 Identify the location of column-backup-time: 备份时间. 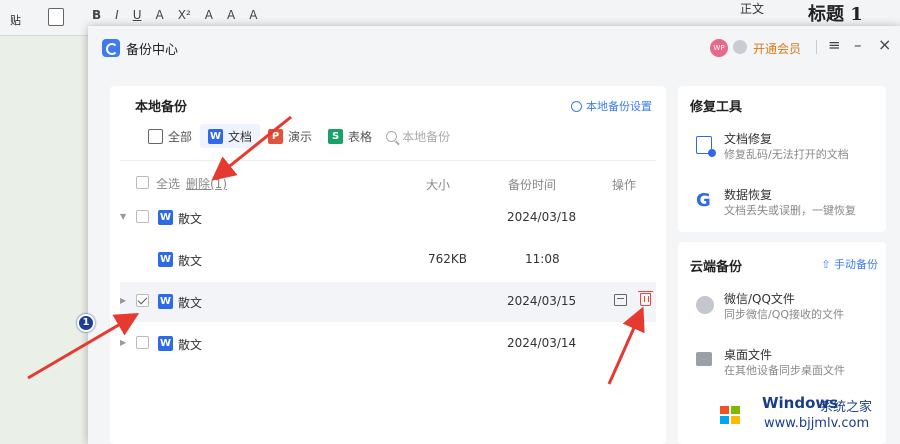
(532, 185).